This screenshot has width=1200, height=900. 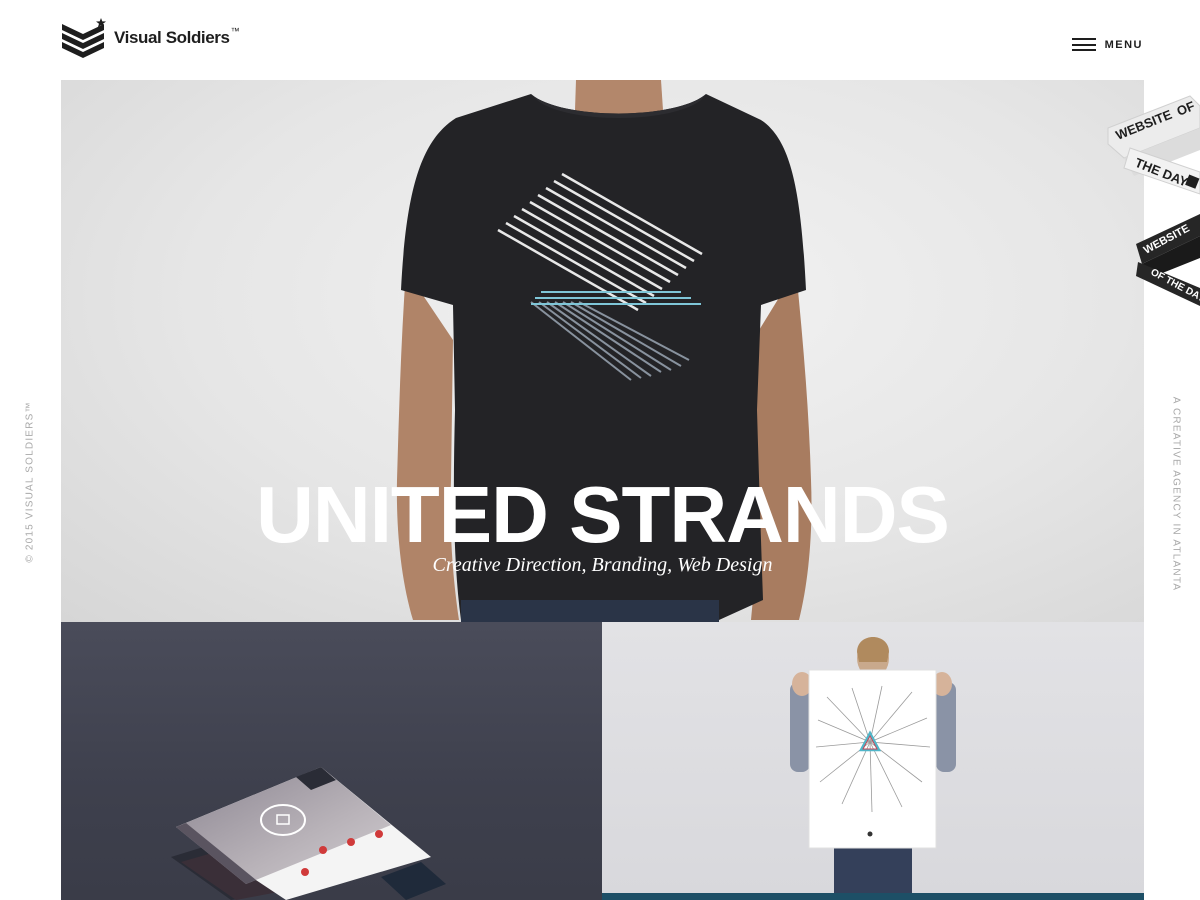 I want to click on chevron-stripes-star-icon, so click(x=84, y=38).